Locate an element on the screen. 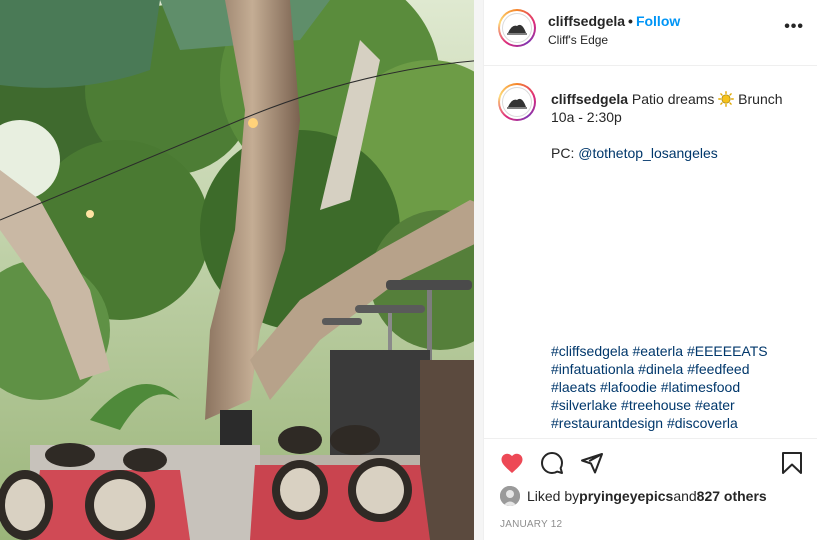 The width and height of the screenshot is (817, 540). caption-username: cliffsedgela is located at coordinates (589, 99).